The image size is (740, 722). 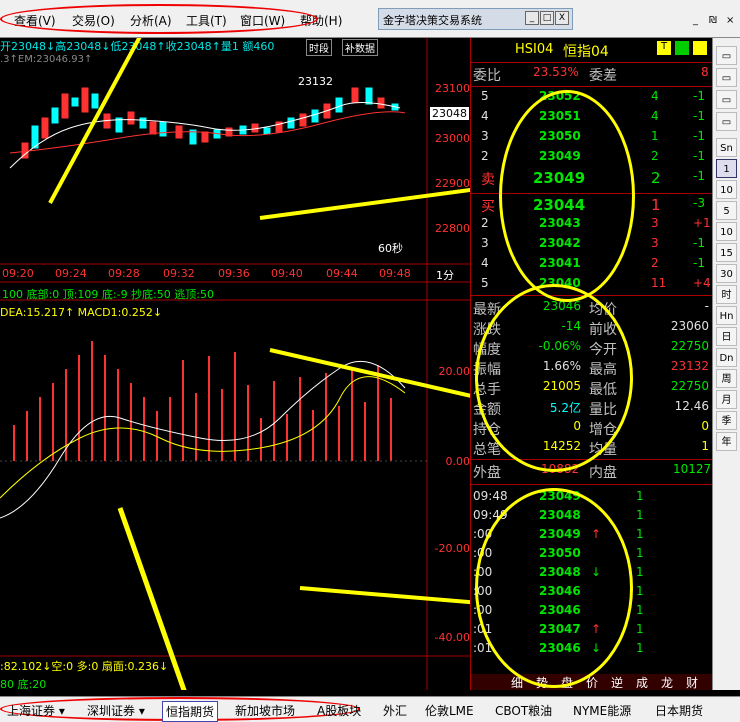 What do you see at coordinates (726, 399) in the screenshot?
I see `period-button: 月` at bounding box center [726, 399].